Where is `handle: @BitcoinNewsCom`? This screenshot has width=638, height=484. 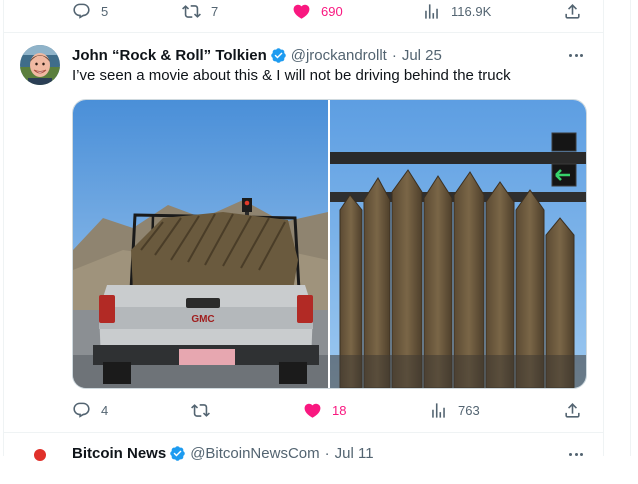 handle: @BitcoinNewsCom is located at coordinates (254, 453).